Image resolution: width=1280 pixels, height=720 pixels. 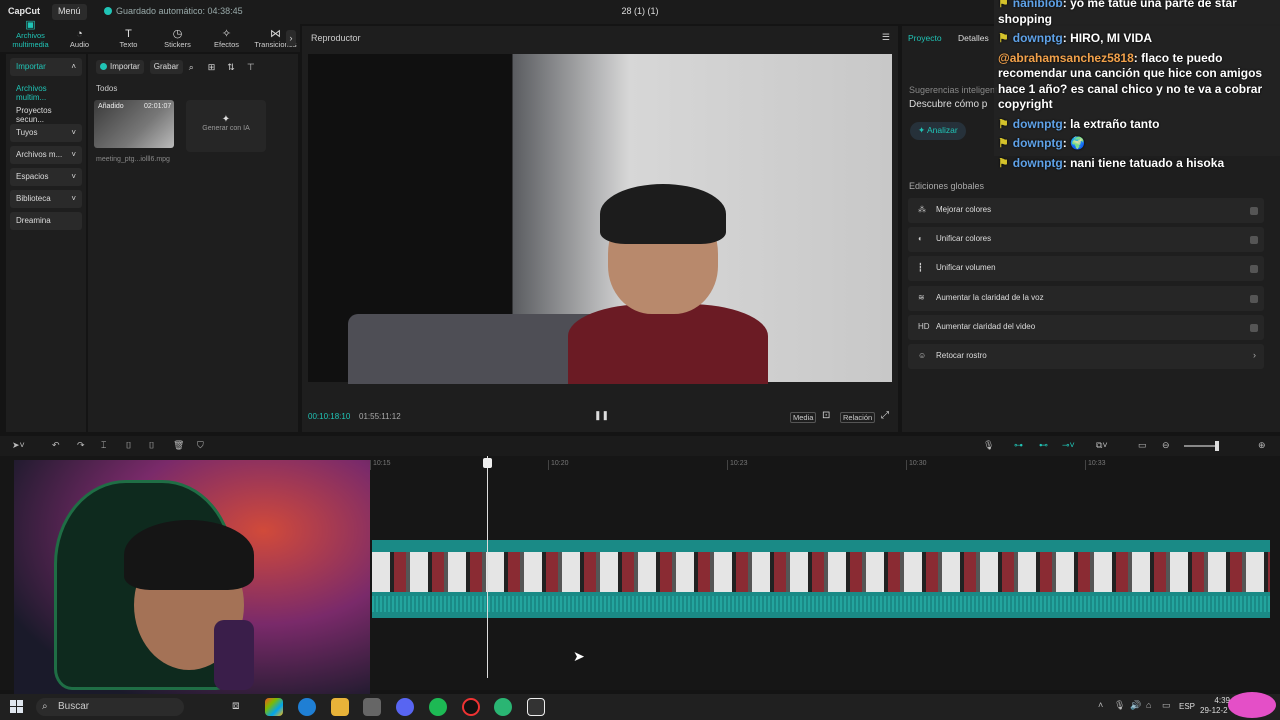 What do you see at coordinates (128, 445) in the screenshot?
I see `trim-left-icon: ⌷` at bounding box center [128, 445].